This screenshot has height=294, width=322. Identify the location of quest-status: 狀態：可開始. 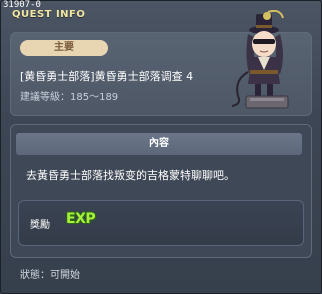
(50, 273).